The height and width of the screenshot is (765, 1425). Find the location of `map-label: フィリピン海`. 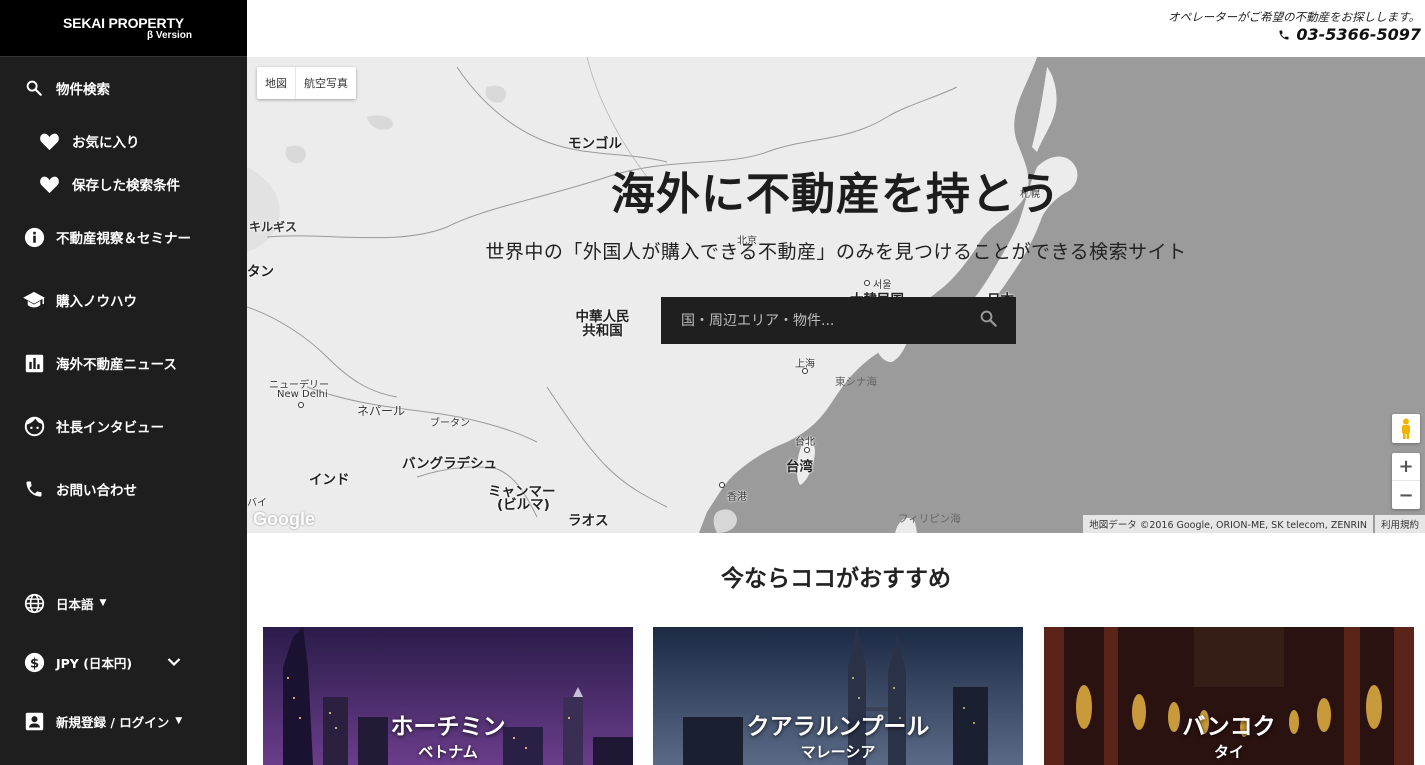

map-label: フィリピン海 is located at coordinates (929, 519).